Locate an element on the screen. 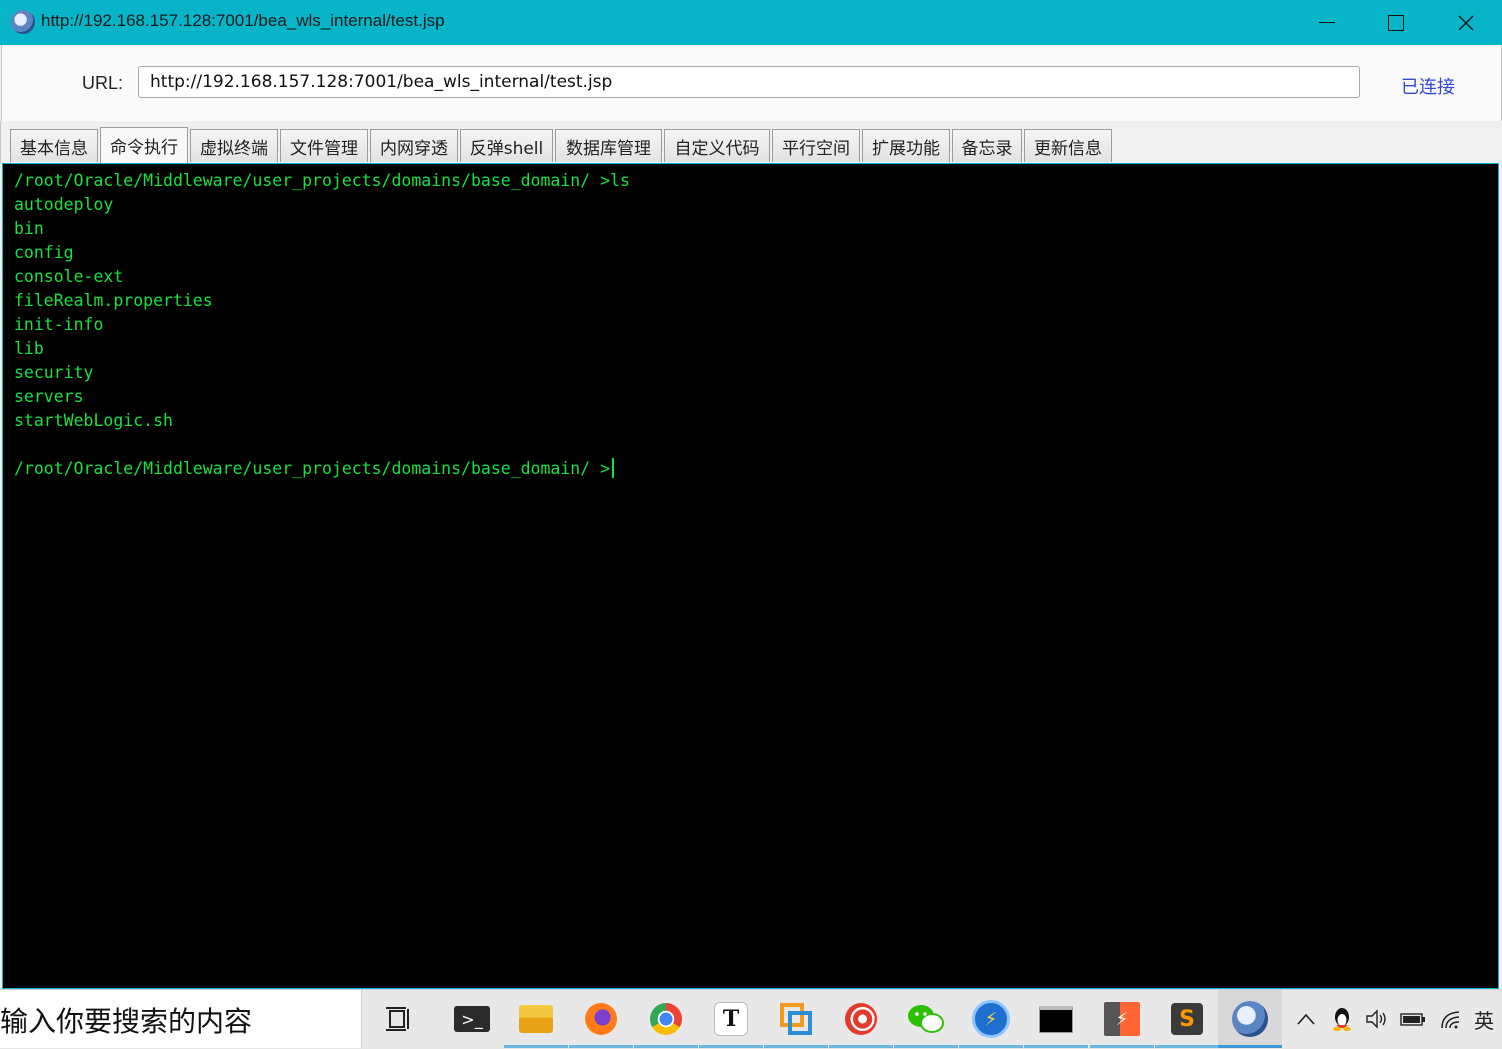  terminal-line: servers is located at coordinates (49, 396).